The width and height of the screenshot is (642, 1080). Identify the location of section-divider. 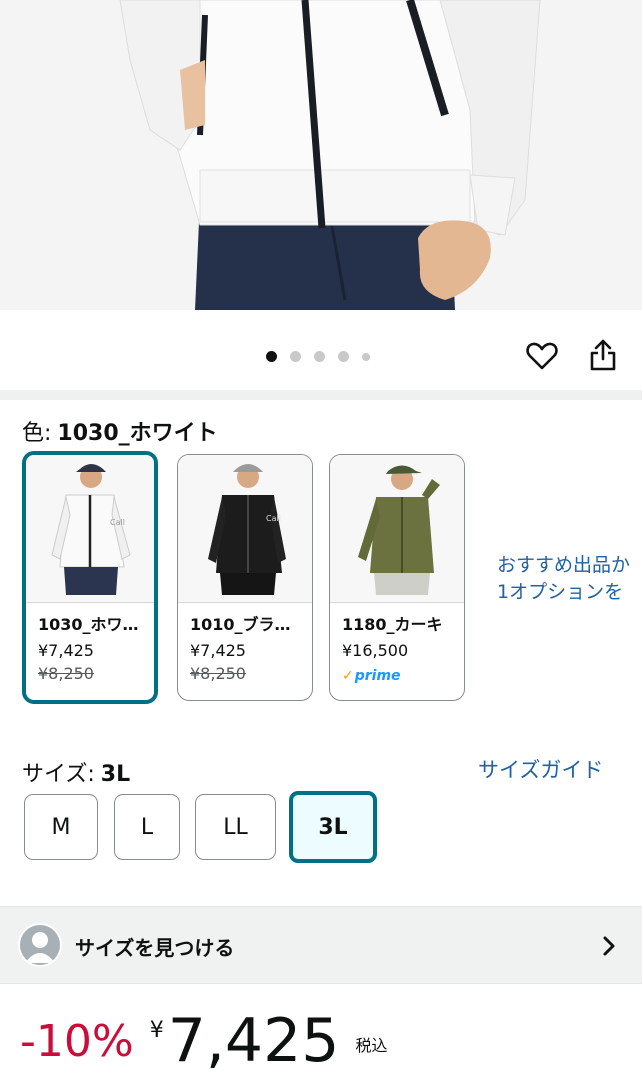
(321, 395).